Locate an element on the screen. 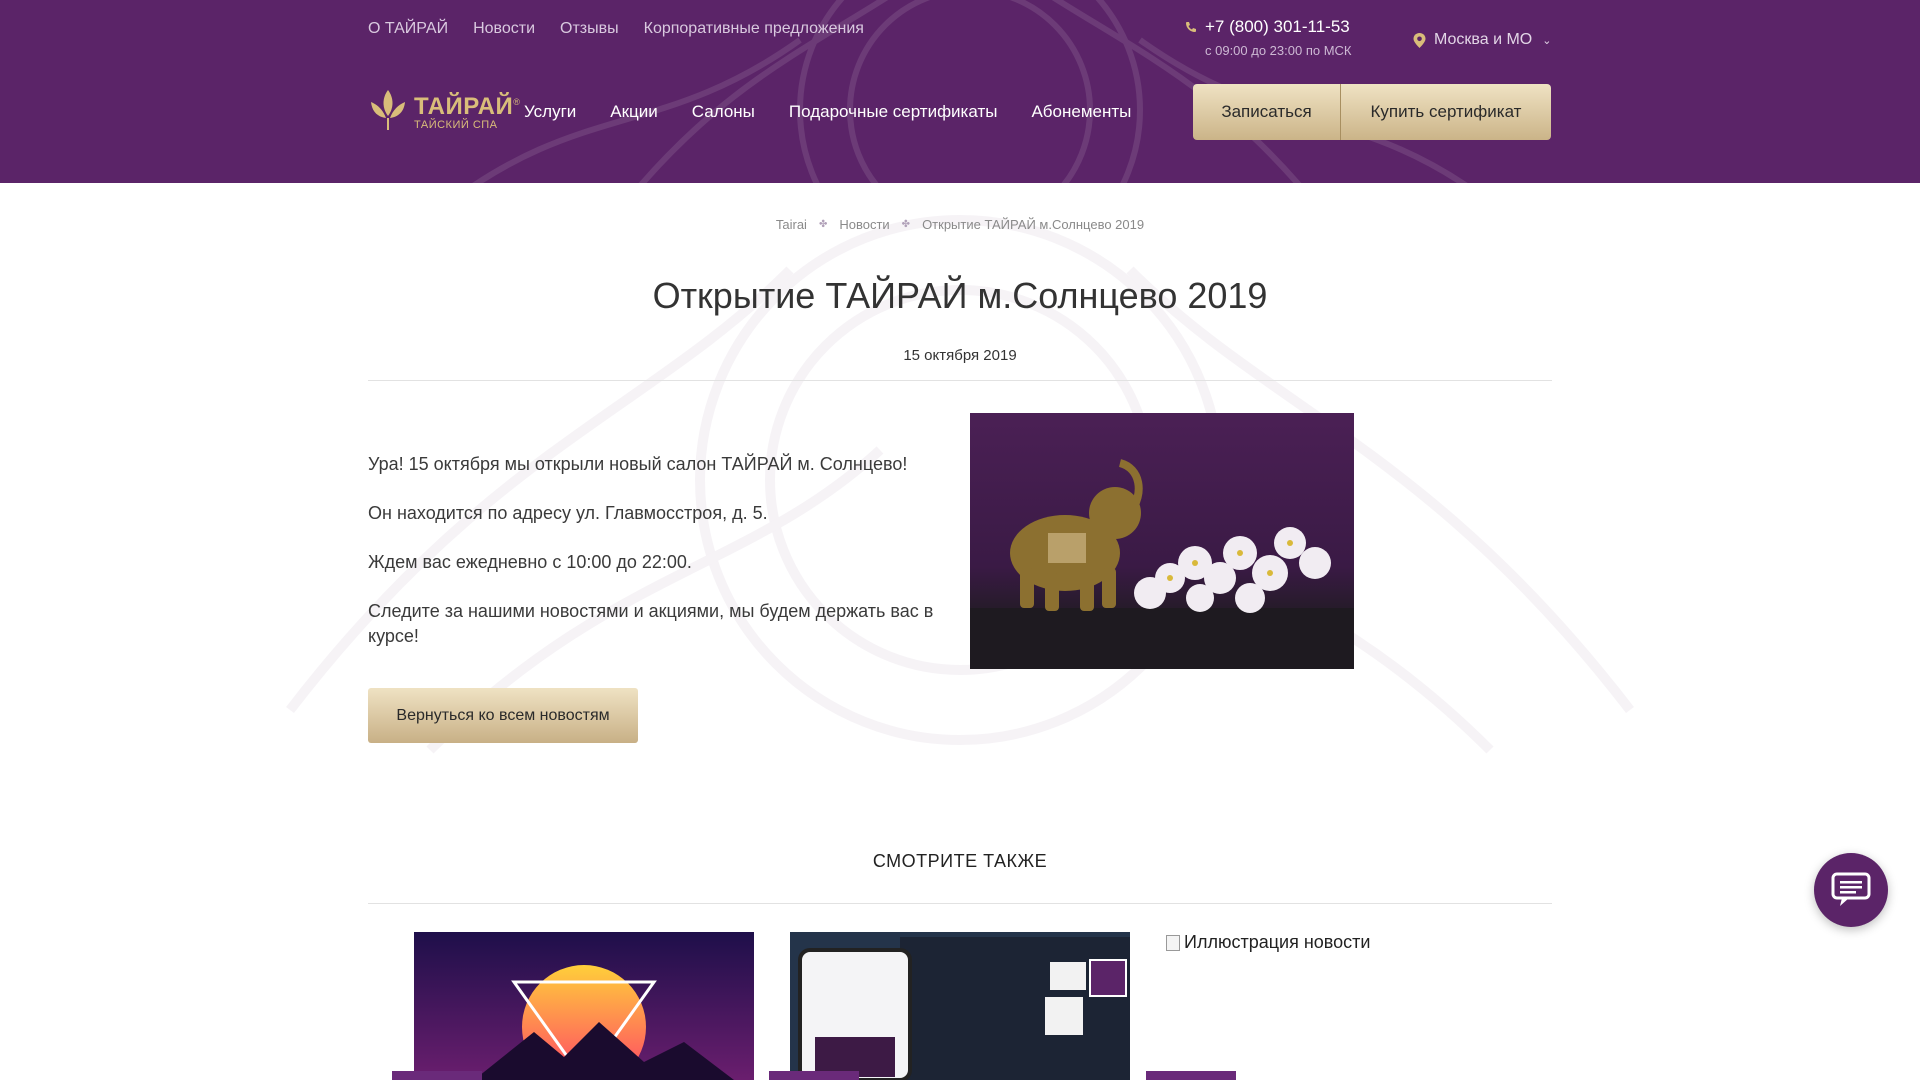 The image size is (1920, 1080). phone-number: +7 (800) 301-11-53 is located at coordinates (1277, 26).